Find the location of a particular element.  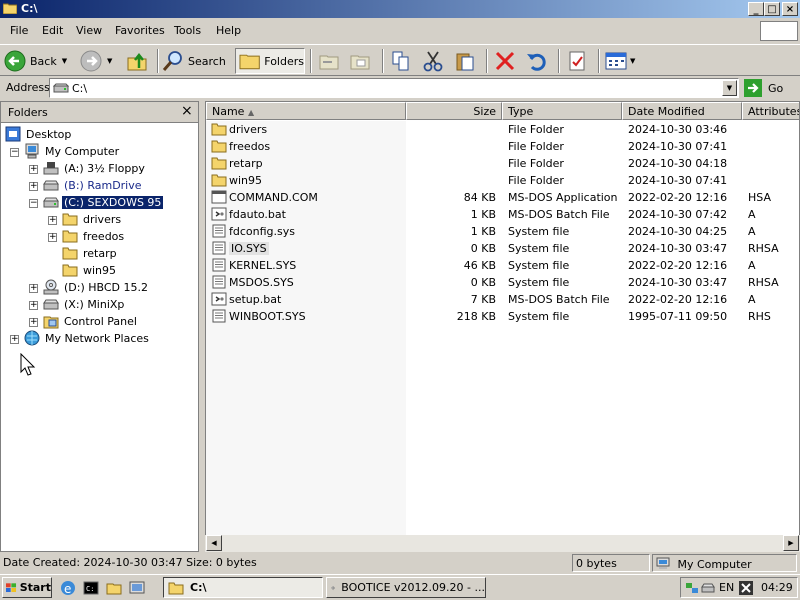

close-button: × is located at coordinates (790, 9).